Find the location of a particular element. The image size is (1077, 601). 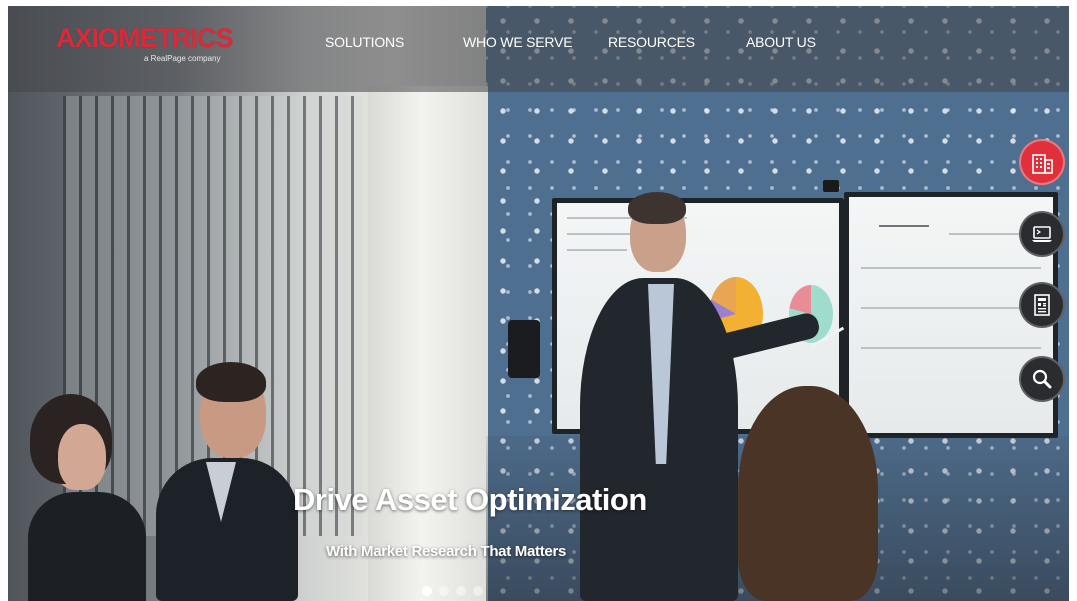

search-icon is located at coordinates (1042, 379).